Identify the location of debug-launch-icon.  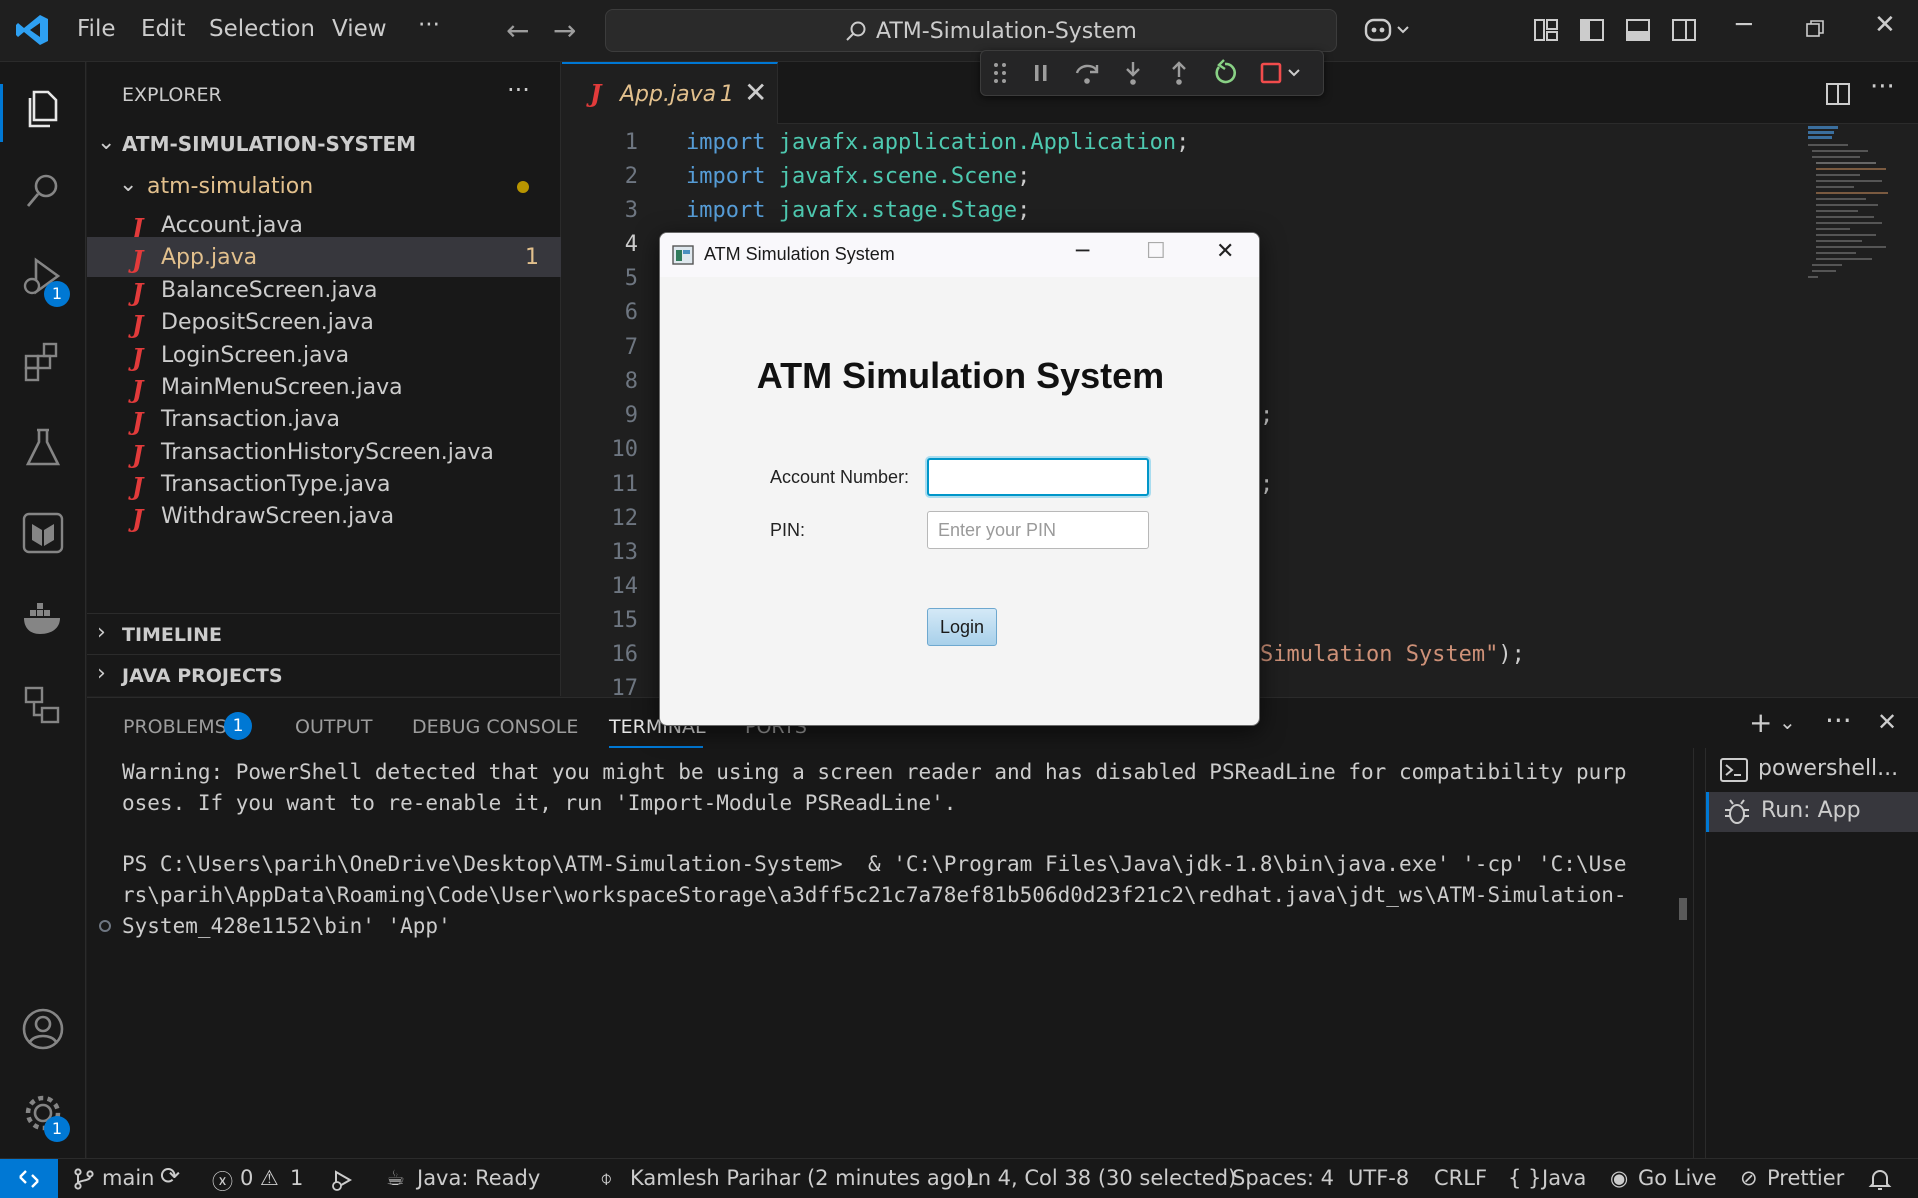
(343, 1180).